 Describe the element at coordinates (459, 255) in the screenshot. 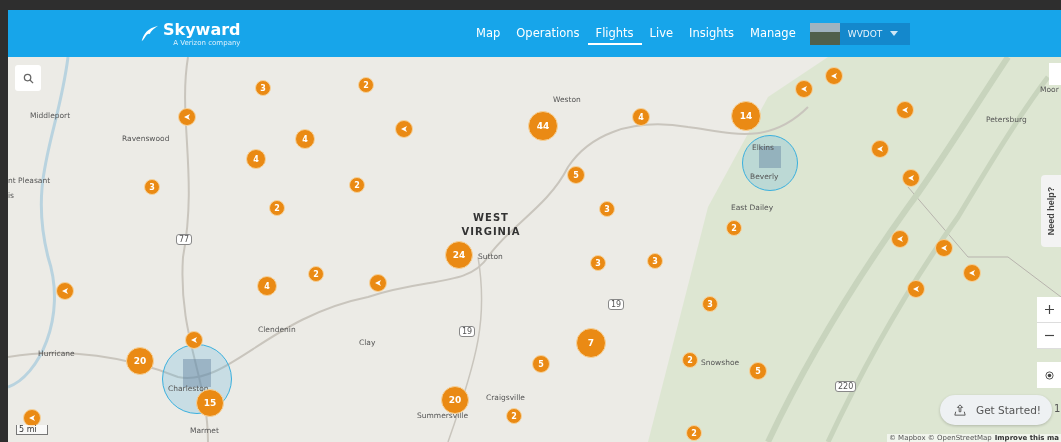

I see `cluster-marker: 24` at that location.